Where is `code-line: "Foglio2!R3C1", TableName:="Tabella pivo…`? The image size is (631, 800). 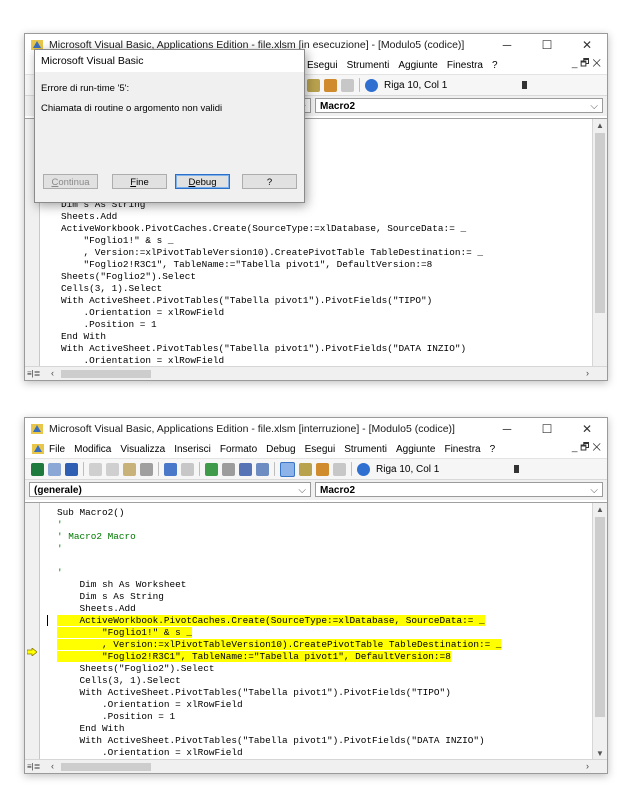
code-line: "Foglio2!R3C1", TableName:="Tabella pivo… is located at coordinates (272, 265).